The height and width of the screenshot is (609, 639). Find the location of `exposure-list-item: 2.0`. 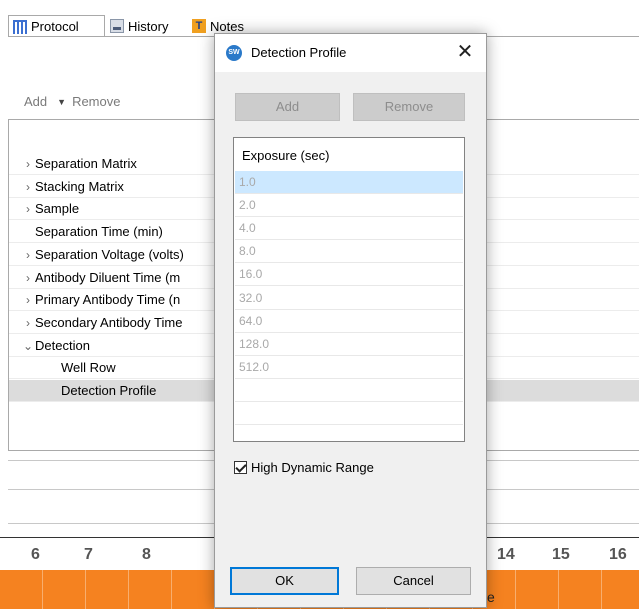

exposure-list-item: 2.0 is located at coordinates (349, 206).